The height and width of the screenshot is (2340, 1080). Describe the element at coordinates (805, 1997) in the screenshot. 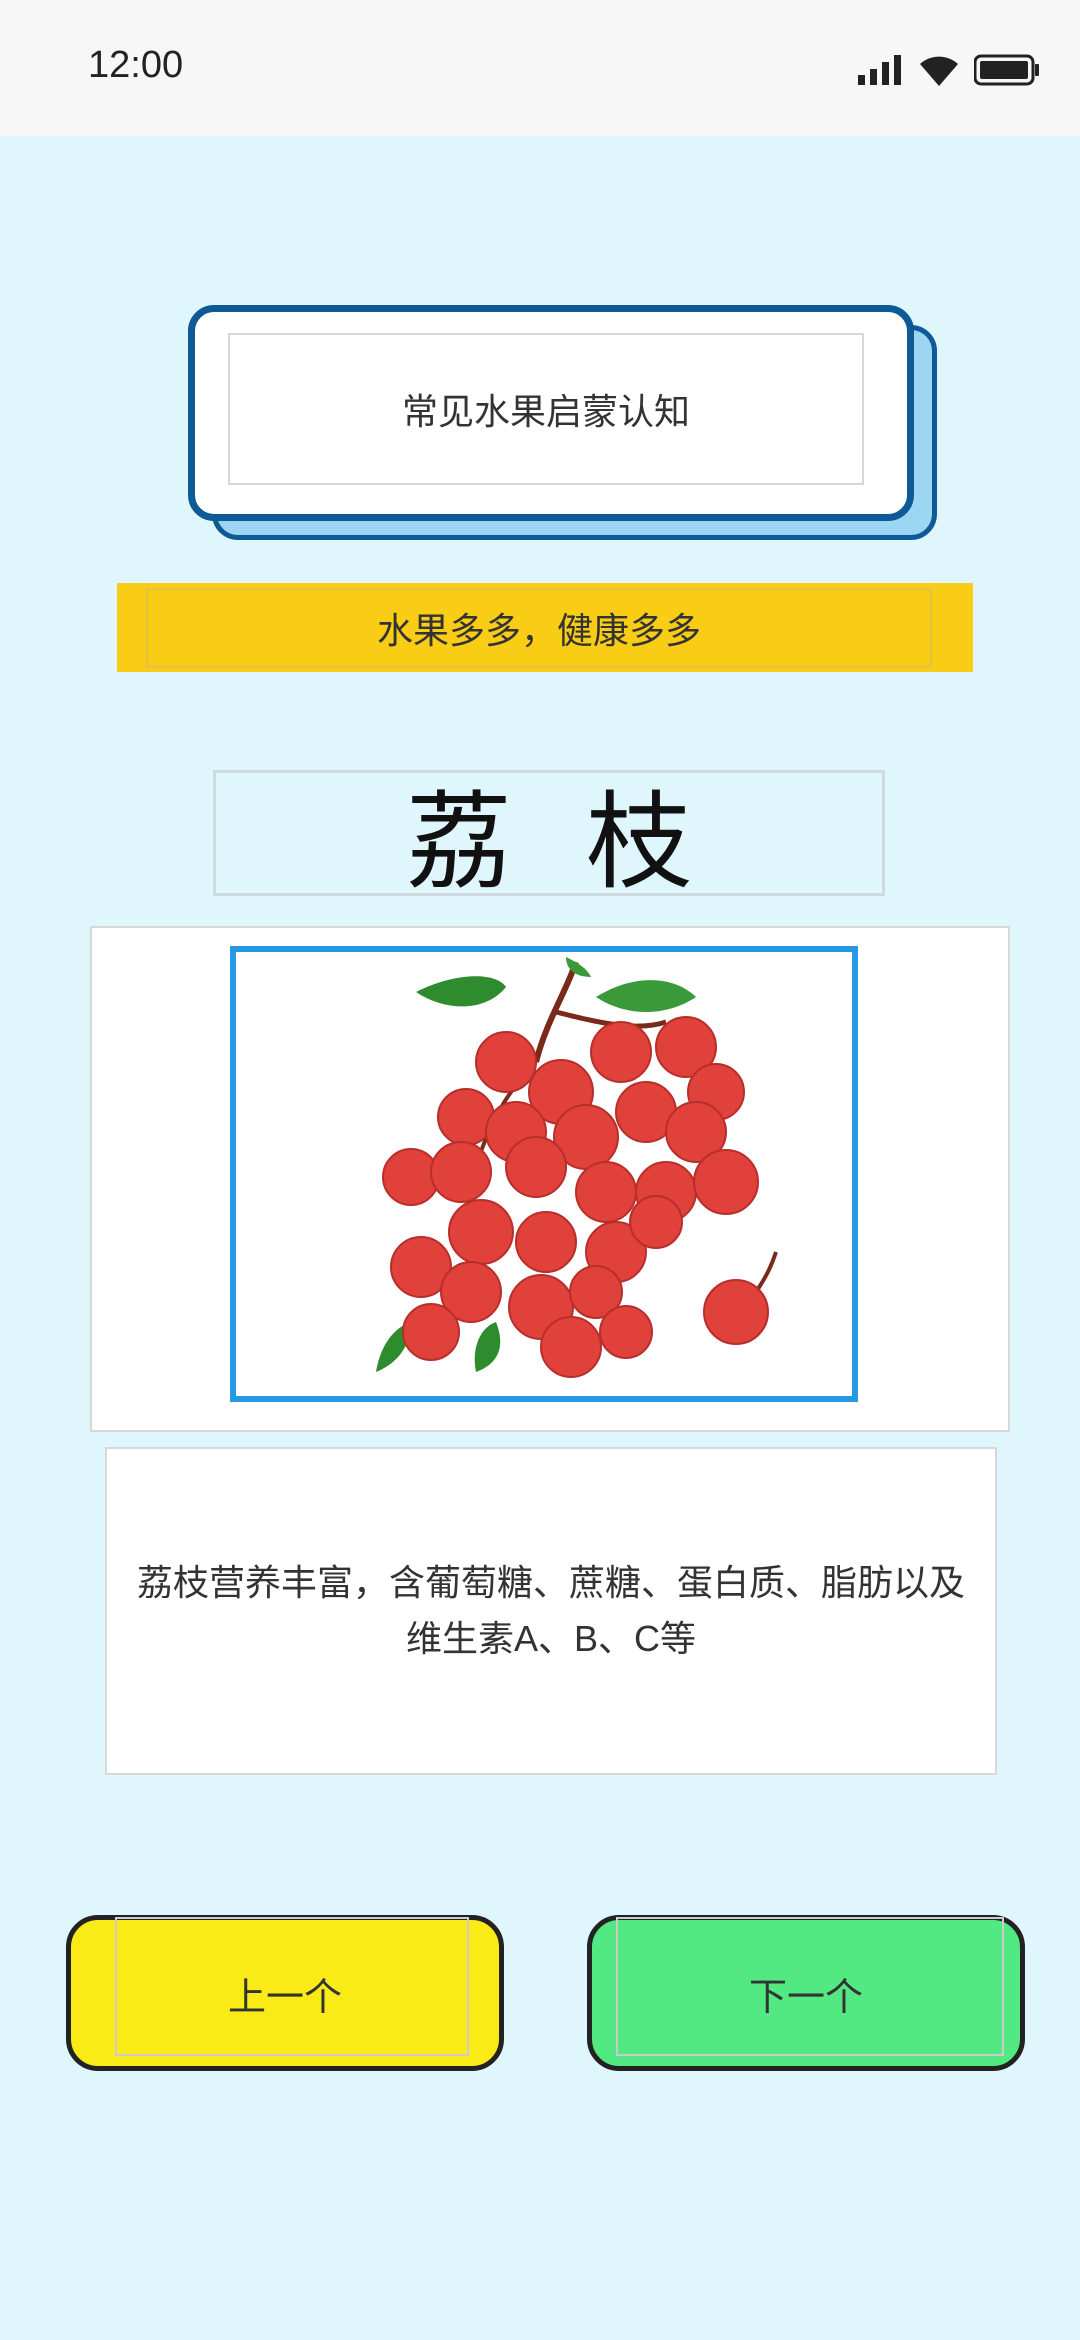

I see `next-button-label: 下一个` at that location.